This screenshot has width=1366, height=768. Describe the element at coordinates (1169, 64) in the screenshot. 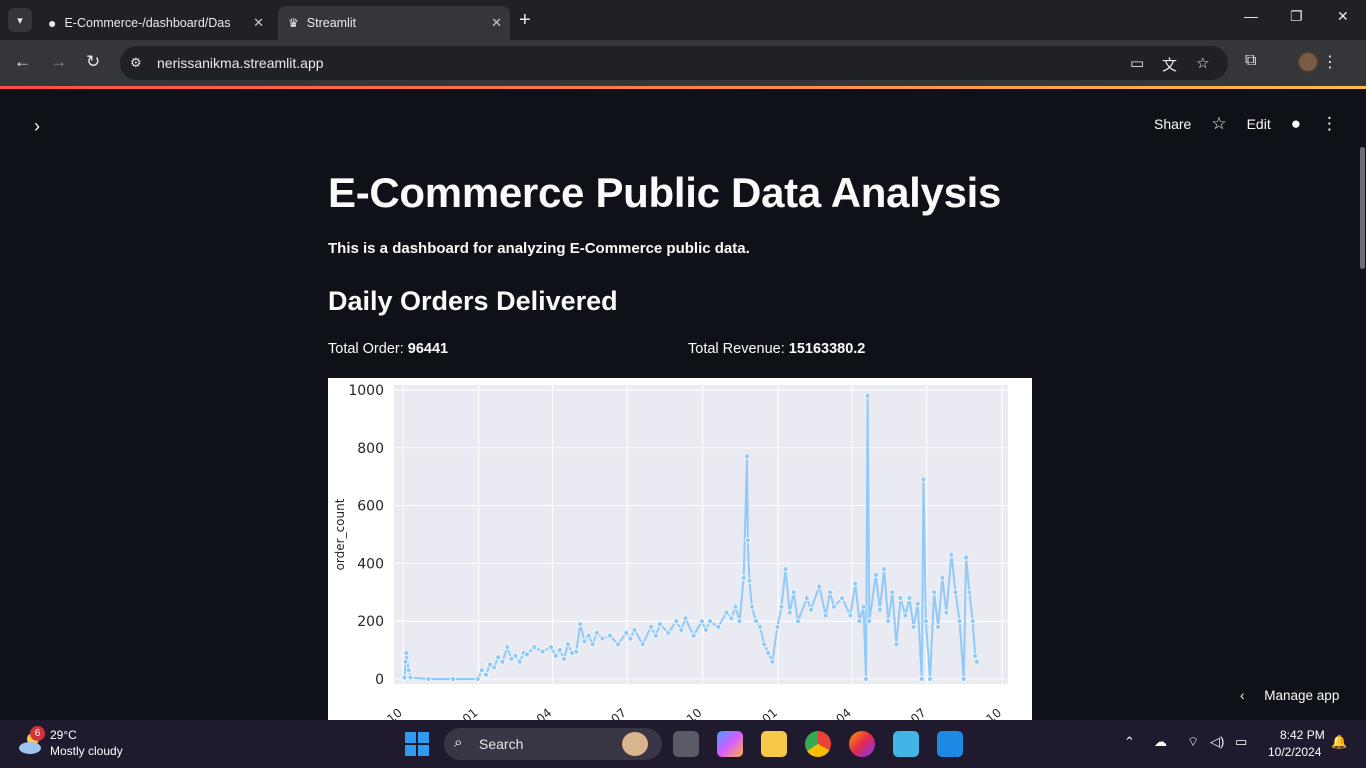

I see `translate-icon: 文` at that location.